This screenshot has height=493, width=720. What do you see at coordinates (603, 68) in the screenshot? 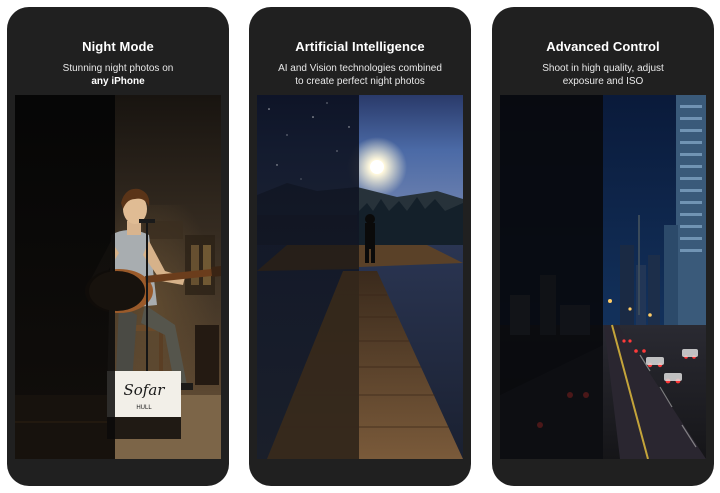
I see `subtitle-line: Shoot in high quality, adjust` at bounding box center [603, 68].